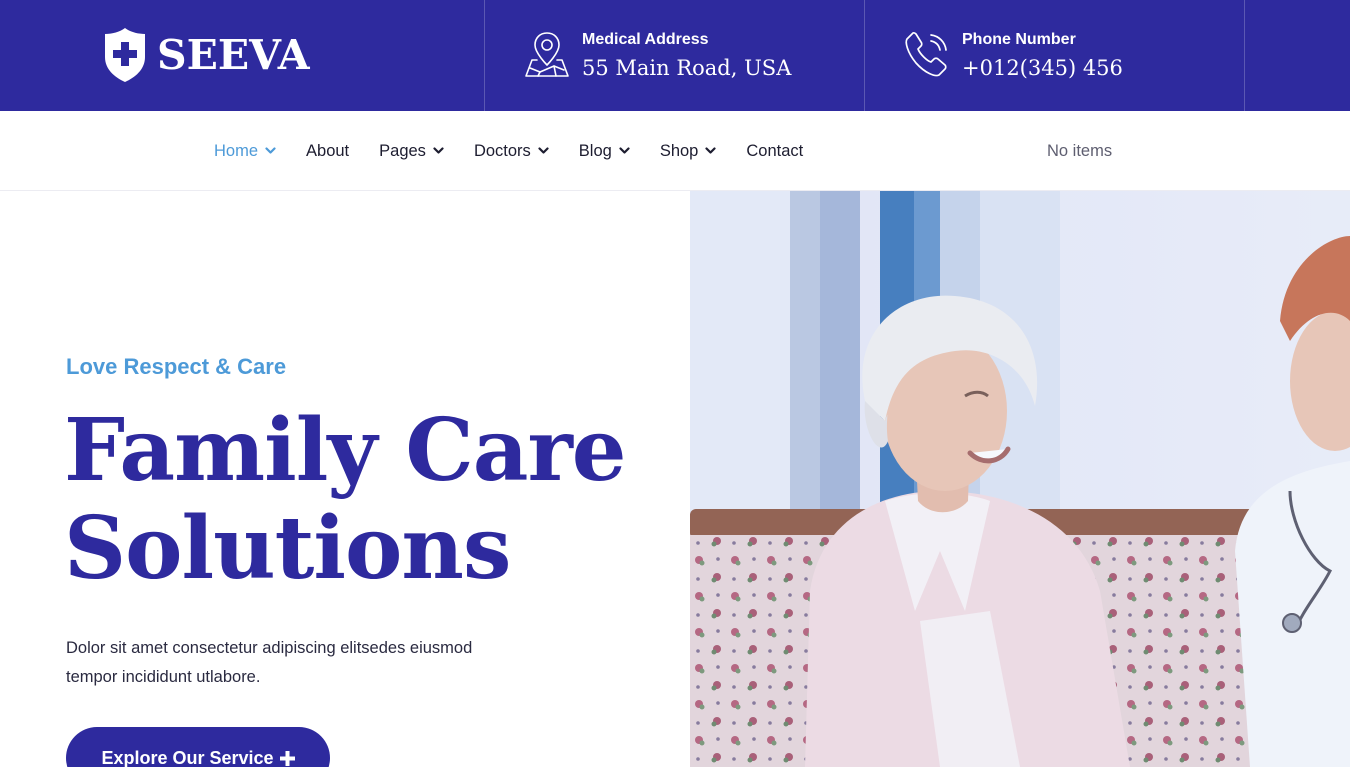 The width and height of the screenshot is (1350, 767). I want to click on plus-icon, so click(287, 758).